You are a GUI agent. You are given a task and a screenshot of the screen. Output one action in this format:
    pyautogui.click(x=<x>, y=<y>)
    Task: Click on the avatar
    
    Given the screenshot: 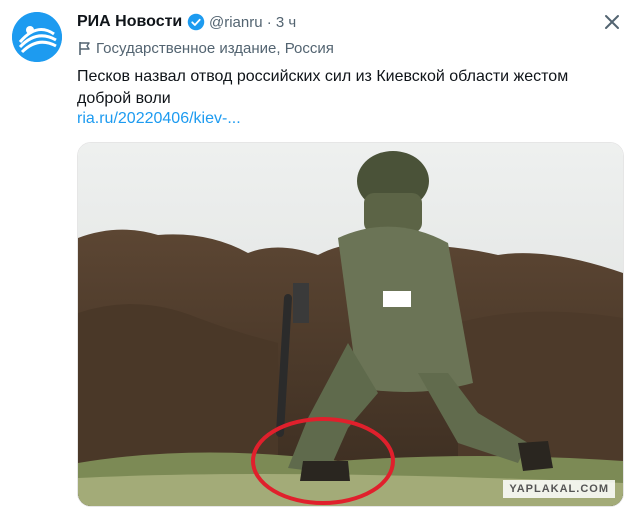 What is the action you would take?
    pyautogui.click(x=37, y=37)
    